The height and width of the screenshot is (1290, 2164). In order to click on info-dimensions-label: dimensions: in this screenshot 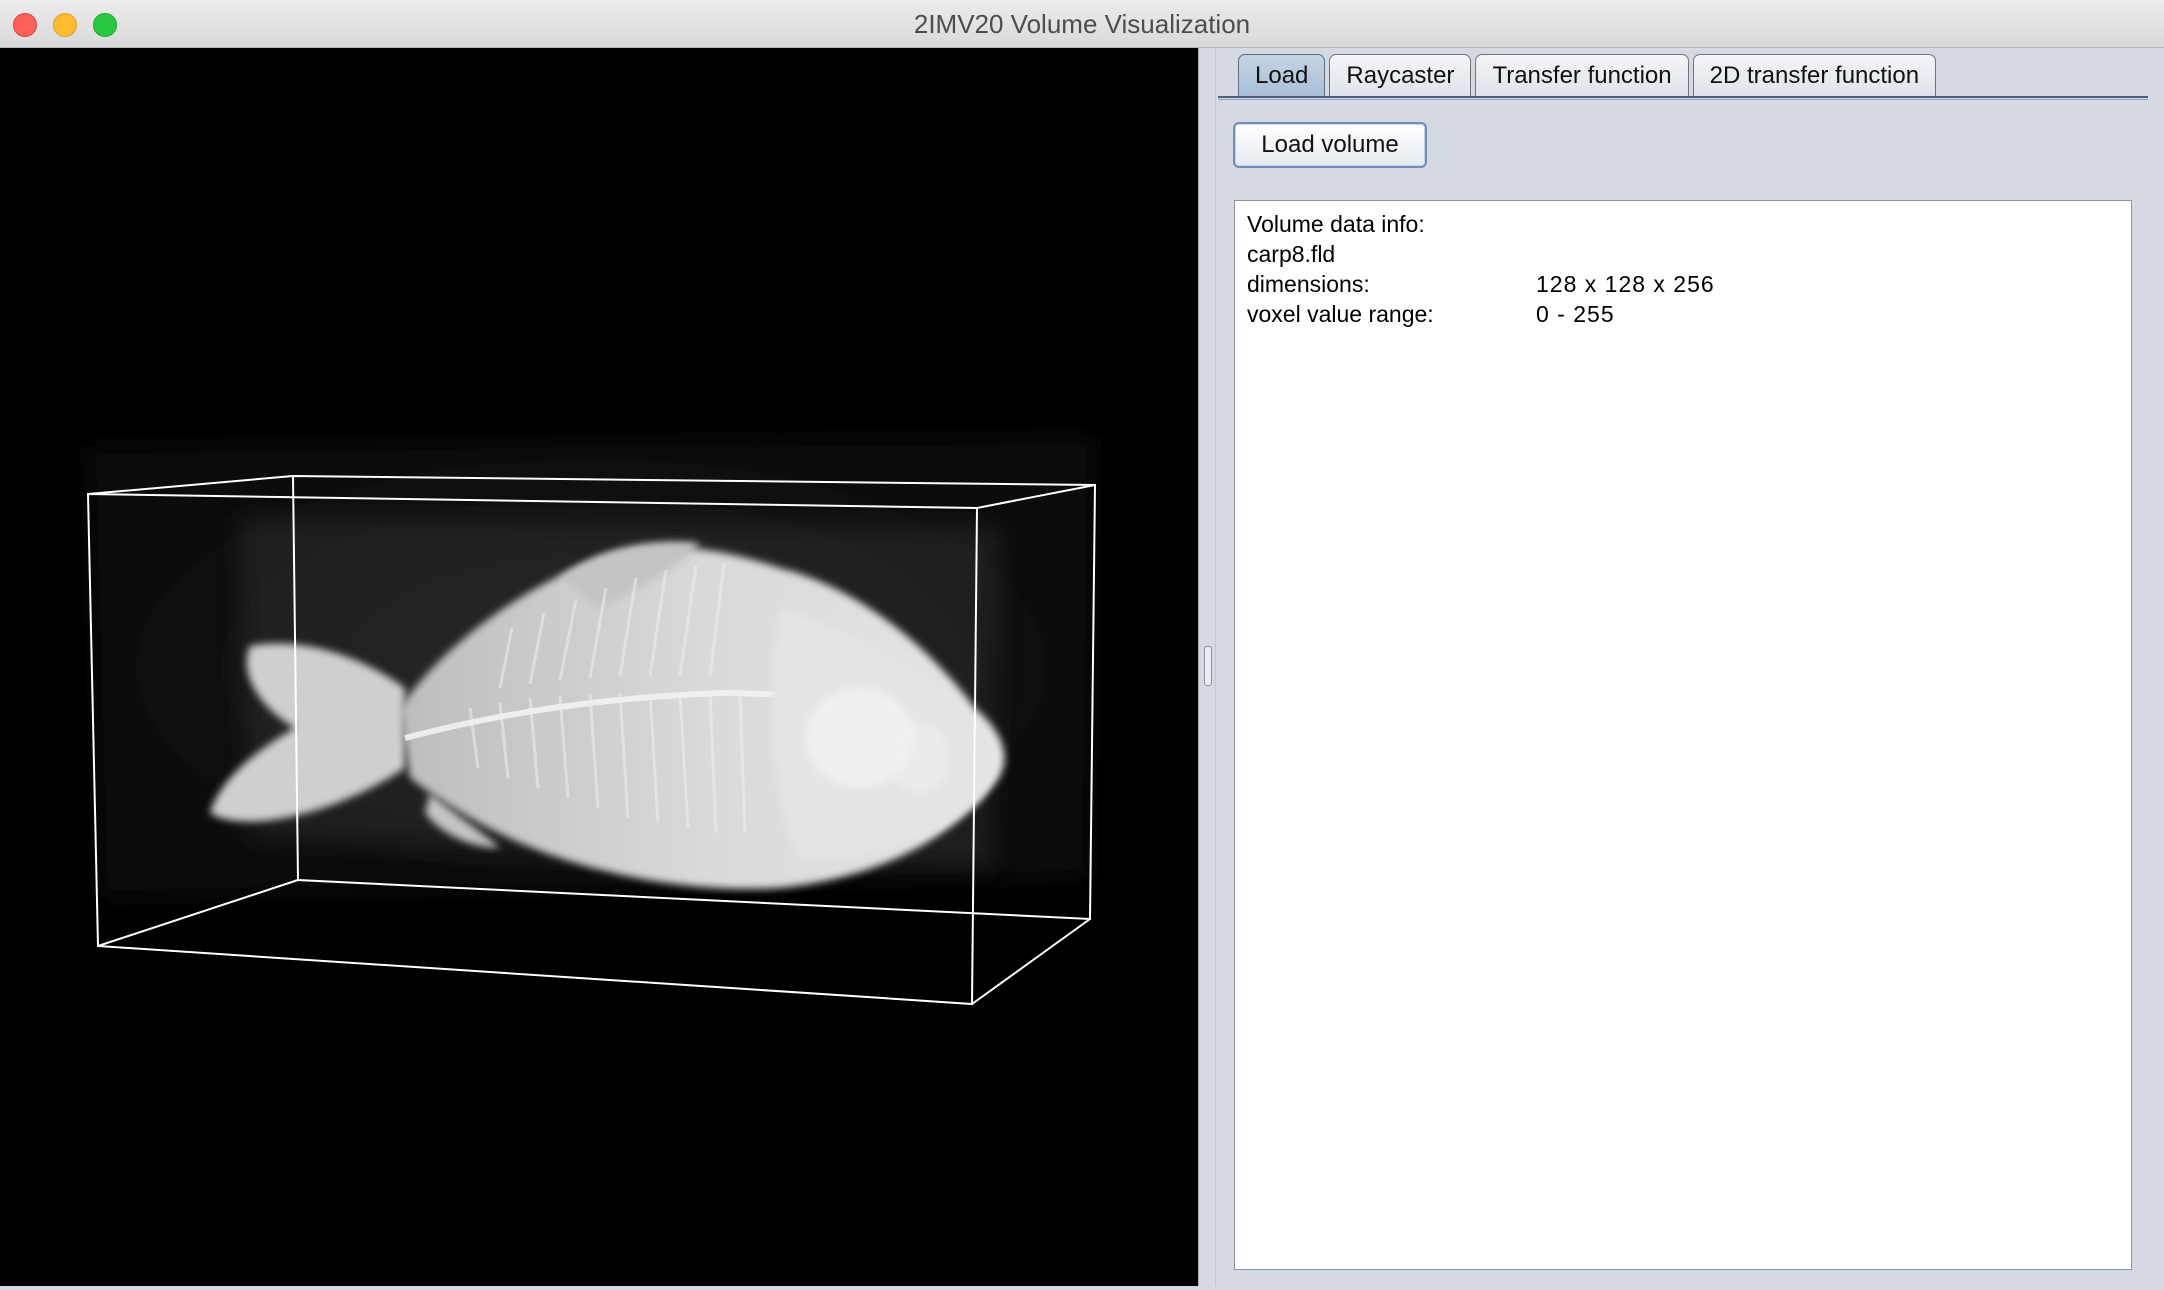, I will do `click(1308, 284)`.